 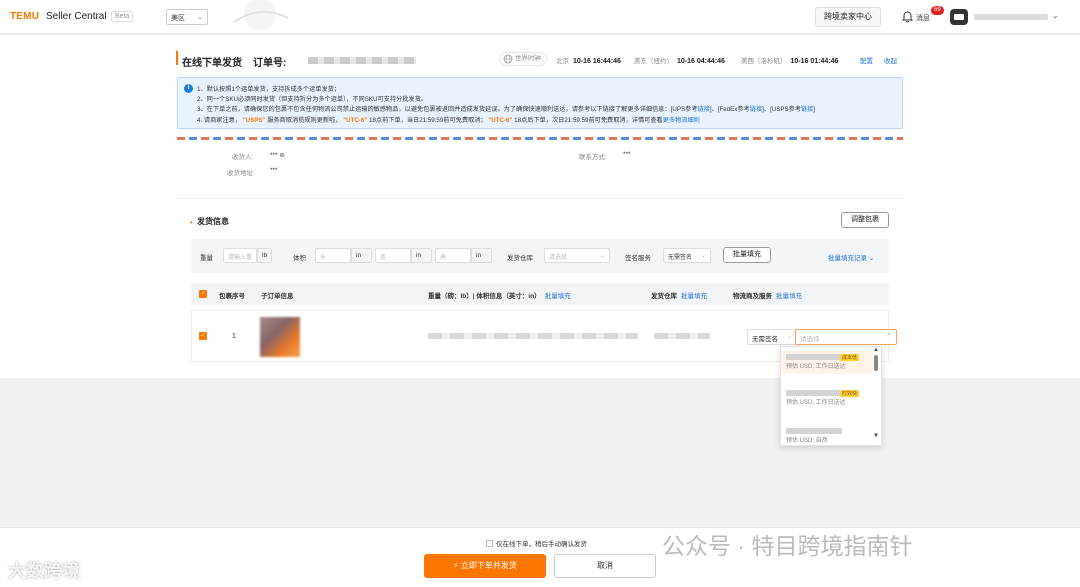 I want to click on row-checkbox: ✓, so click(x=203, y=336).